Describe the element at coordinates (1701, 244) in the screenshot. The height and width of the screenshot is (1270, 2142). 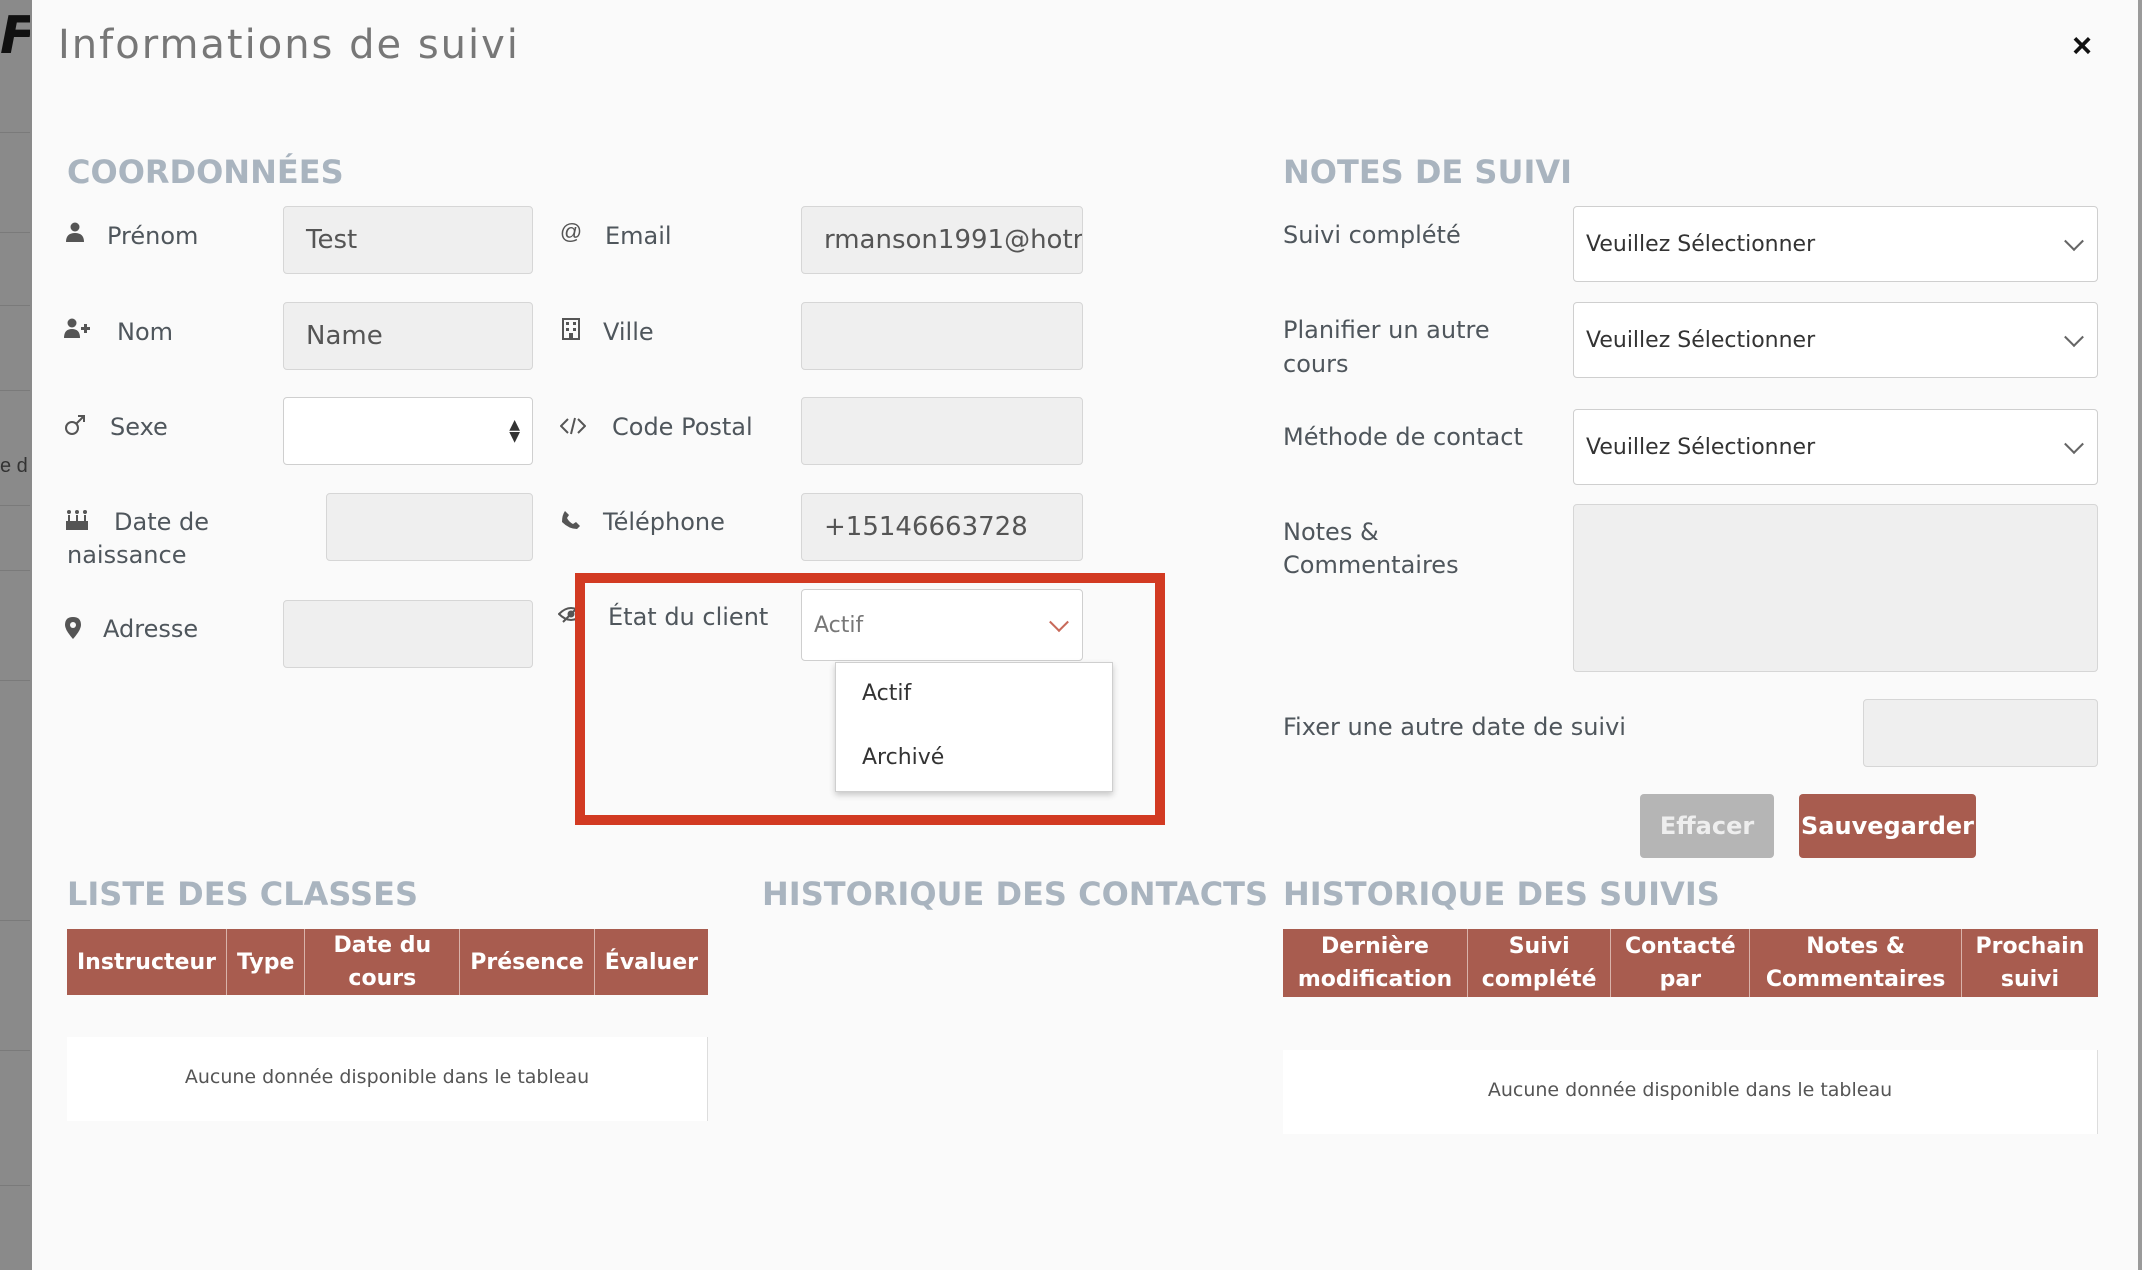
I see `suivi-complete-value: Veuillez Sélectionner` at that location.